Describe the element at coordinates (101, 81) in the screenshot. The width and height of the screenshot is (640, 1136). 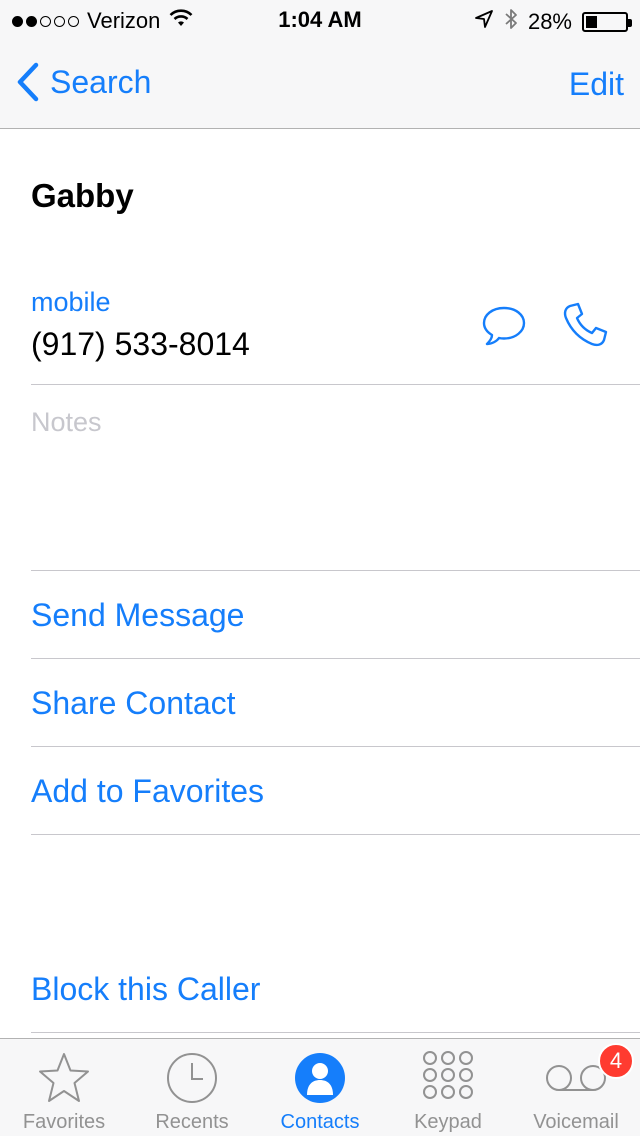
I see `back-button-label: Search` at that location.